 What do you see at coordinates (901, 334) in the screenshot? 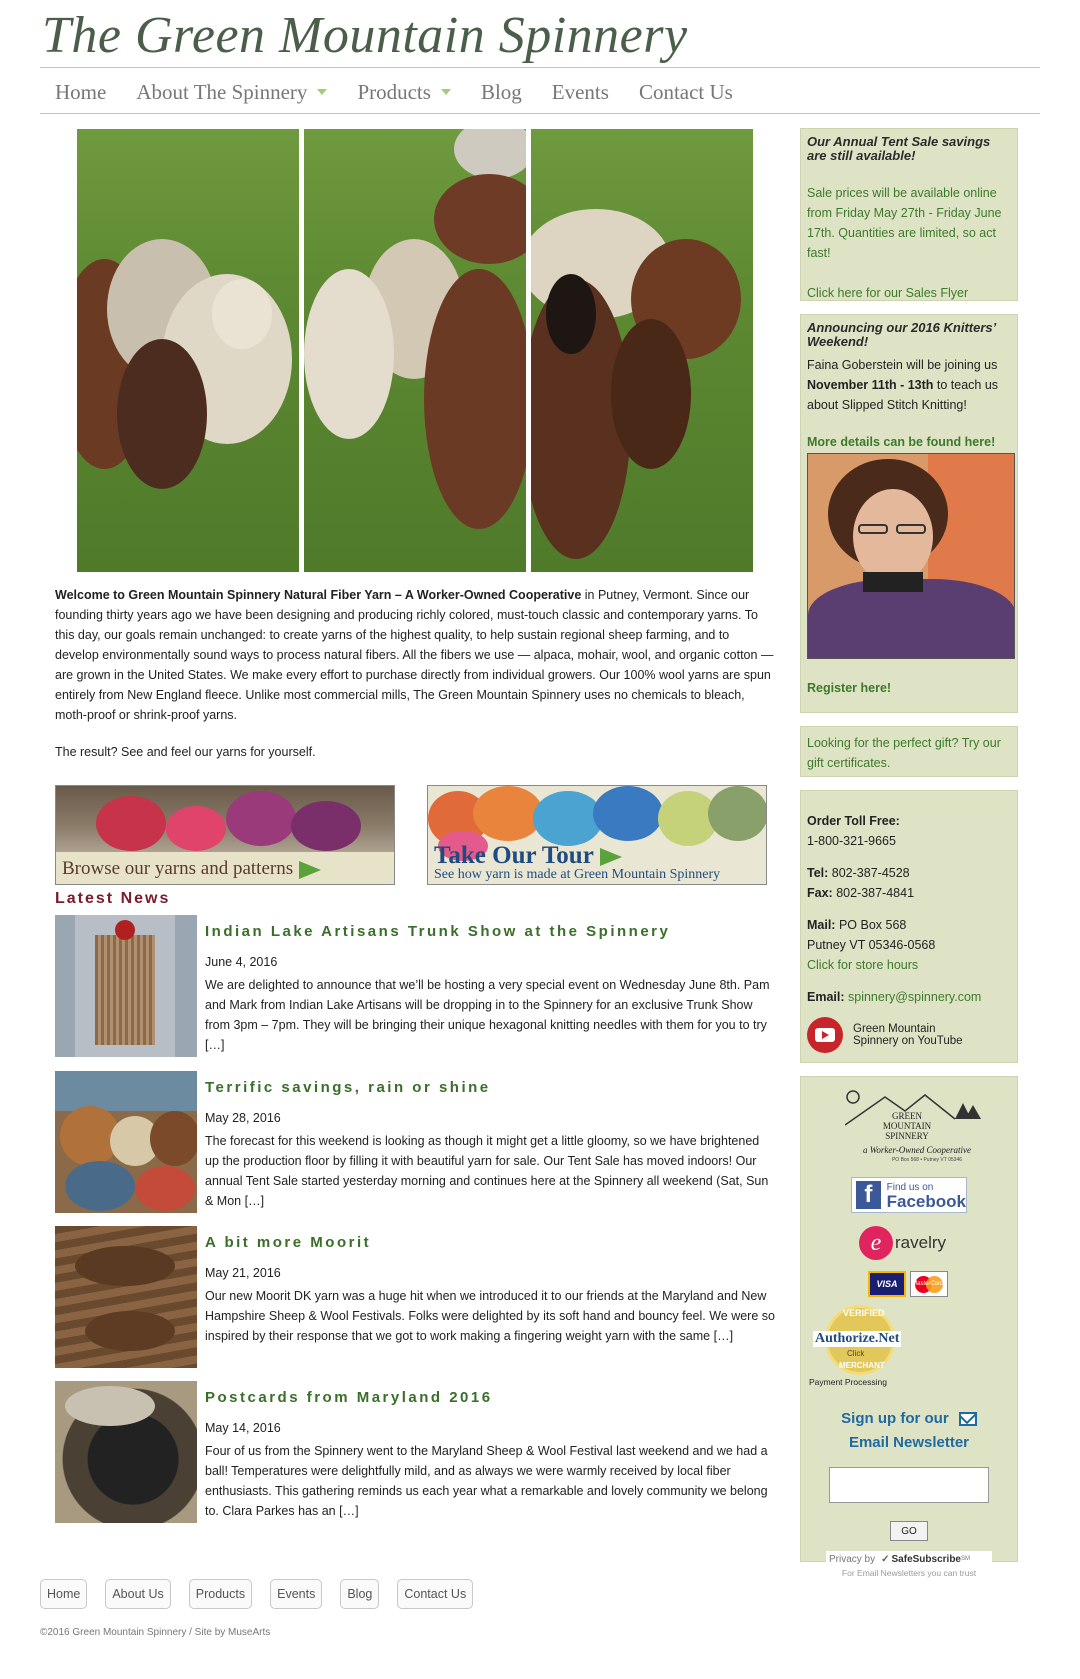
I see `knitters-weekend-heading: Announcing our 2016 Knitters’ Weekend!` at bounding box center [901, 334].